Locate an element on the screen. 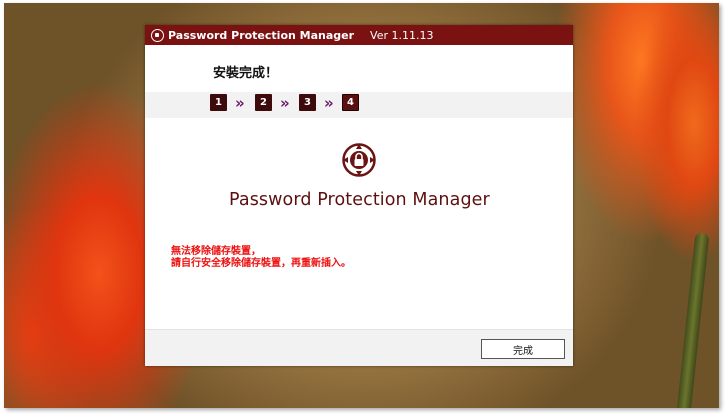 The height and width of the screenshot is (417, 728). step-2: 2 is located at coordinates (263, 102).